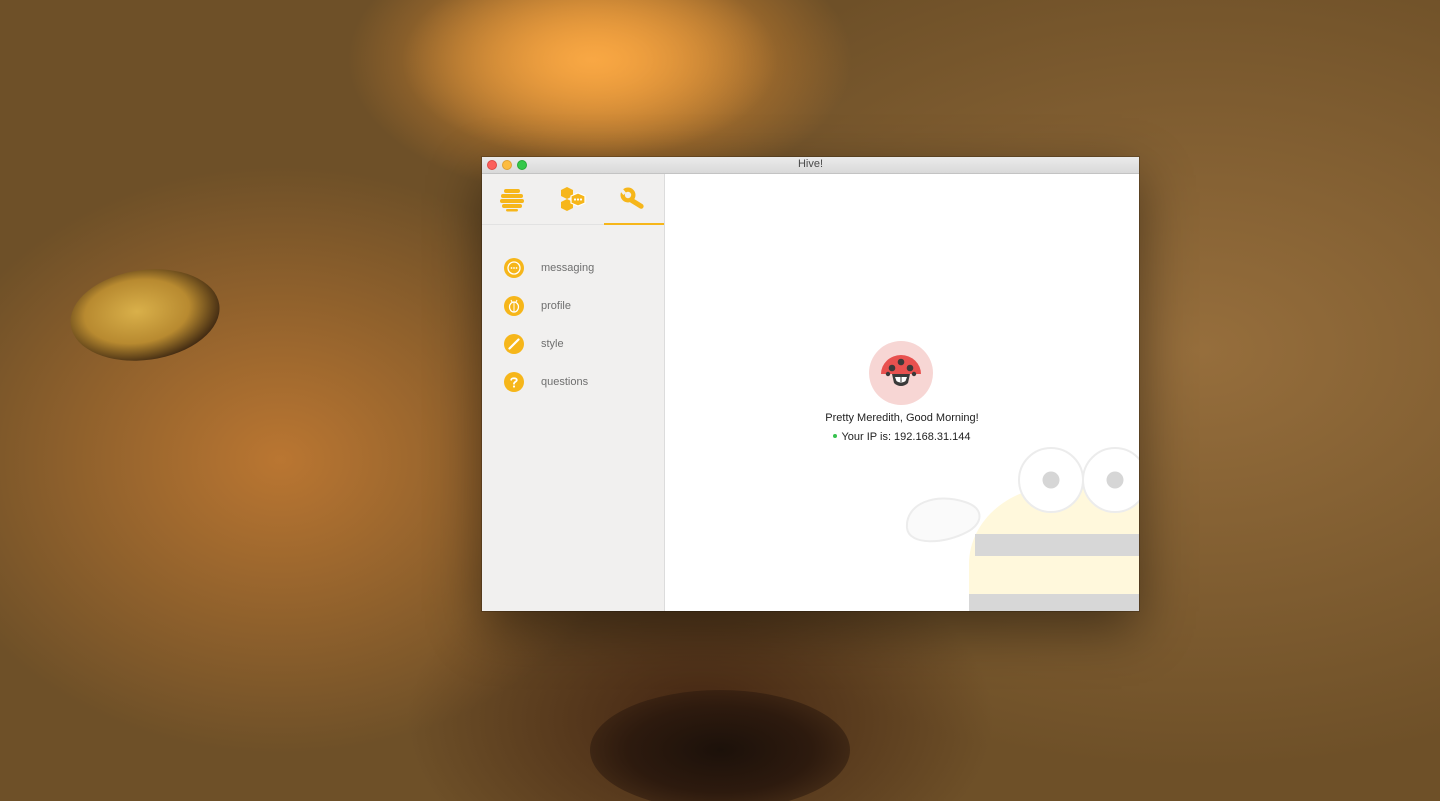 This screenshot has height=801, width=1440. I want to click on menu-item-profile: profile, so click(549, 306).